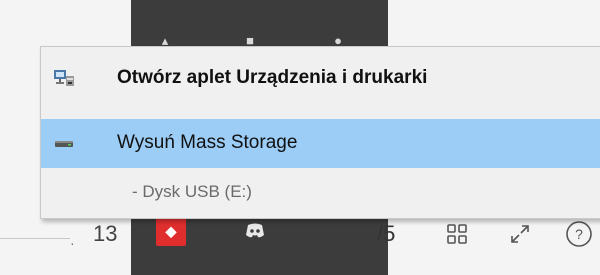  What do you see at coordinates (192, 191) in the screenshot?
I see `menu-item-label: - Dysk USB (E:)` at bounding box center [192, 191].